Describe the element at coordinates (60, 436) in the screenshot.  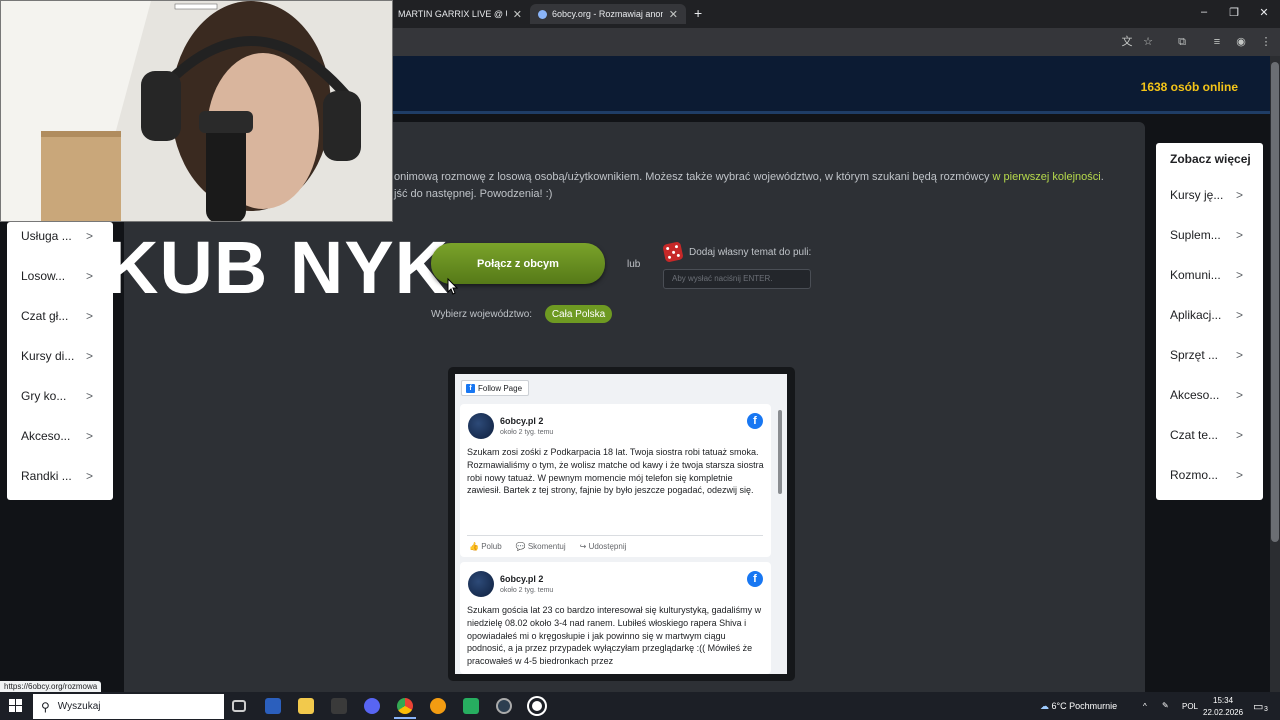
I see `left-menu-item: Akceso... >` at that location.